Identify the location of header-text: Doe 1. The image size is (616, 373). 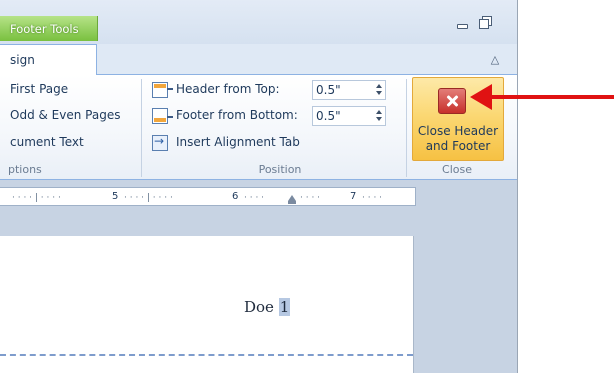
(267, 307).